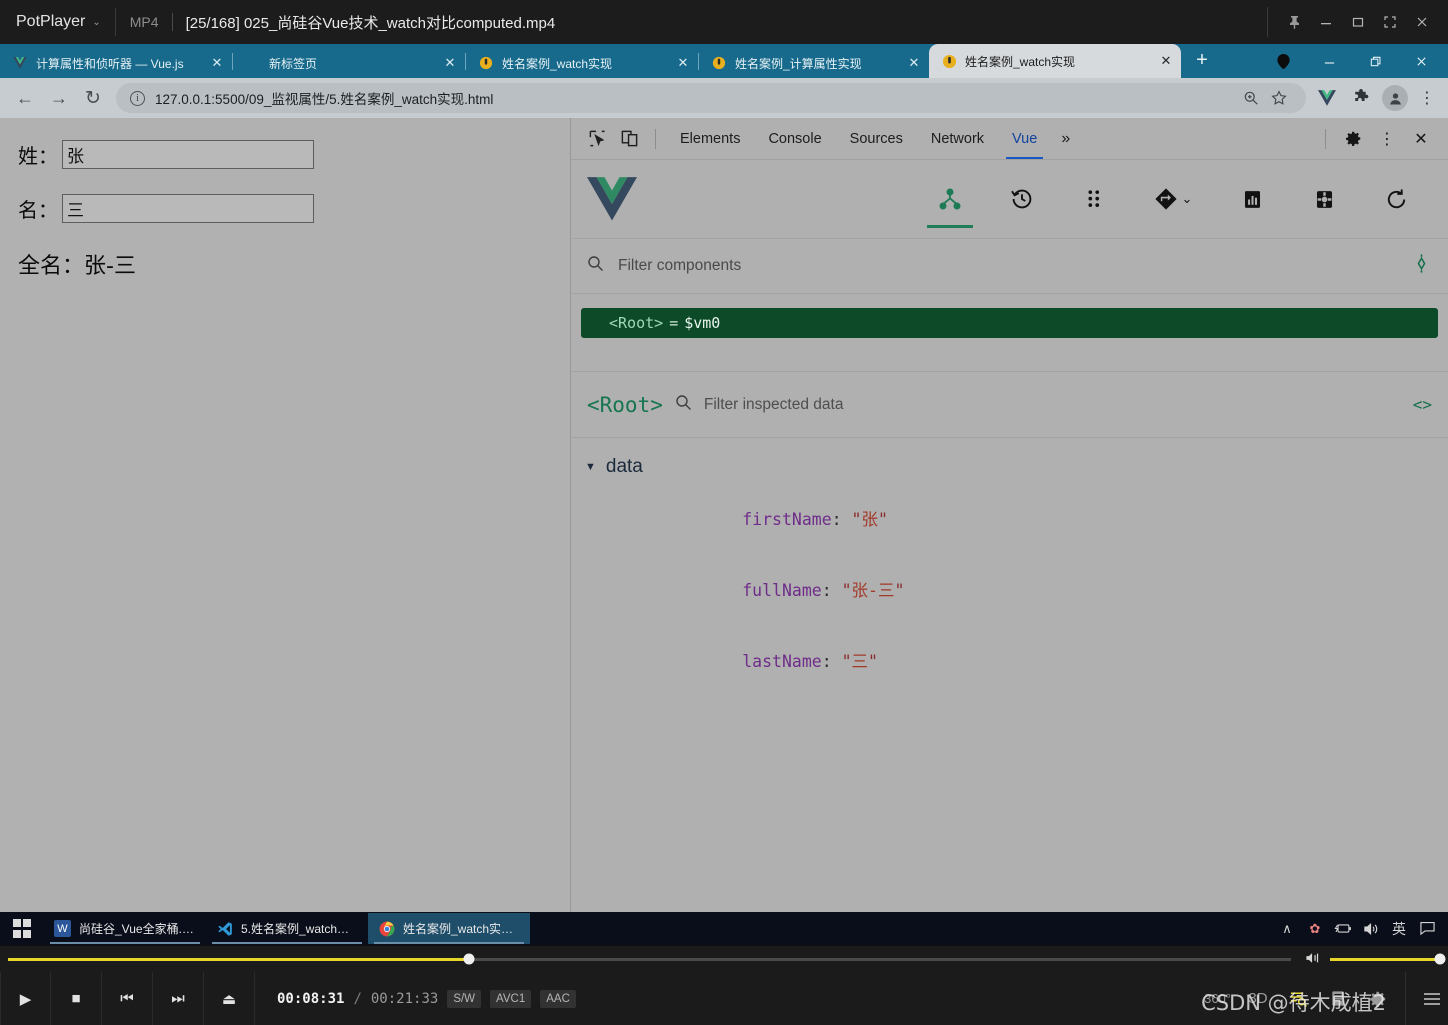  I want to click on tab-vue: Vue, so click(1024, 138).